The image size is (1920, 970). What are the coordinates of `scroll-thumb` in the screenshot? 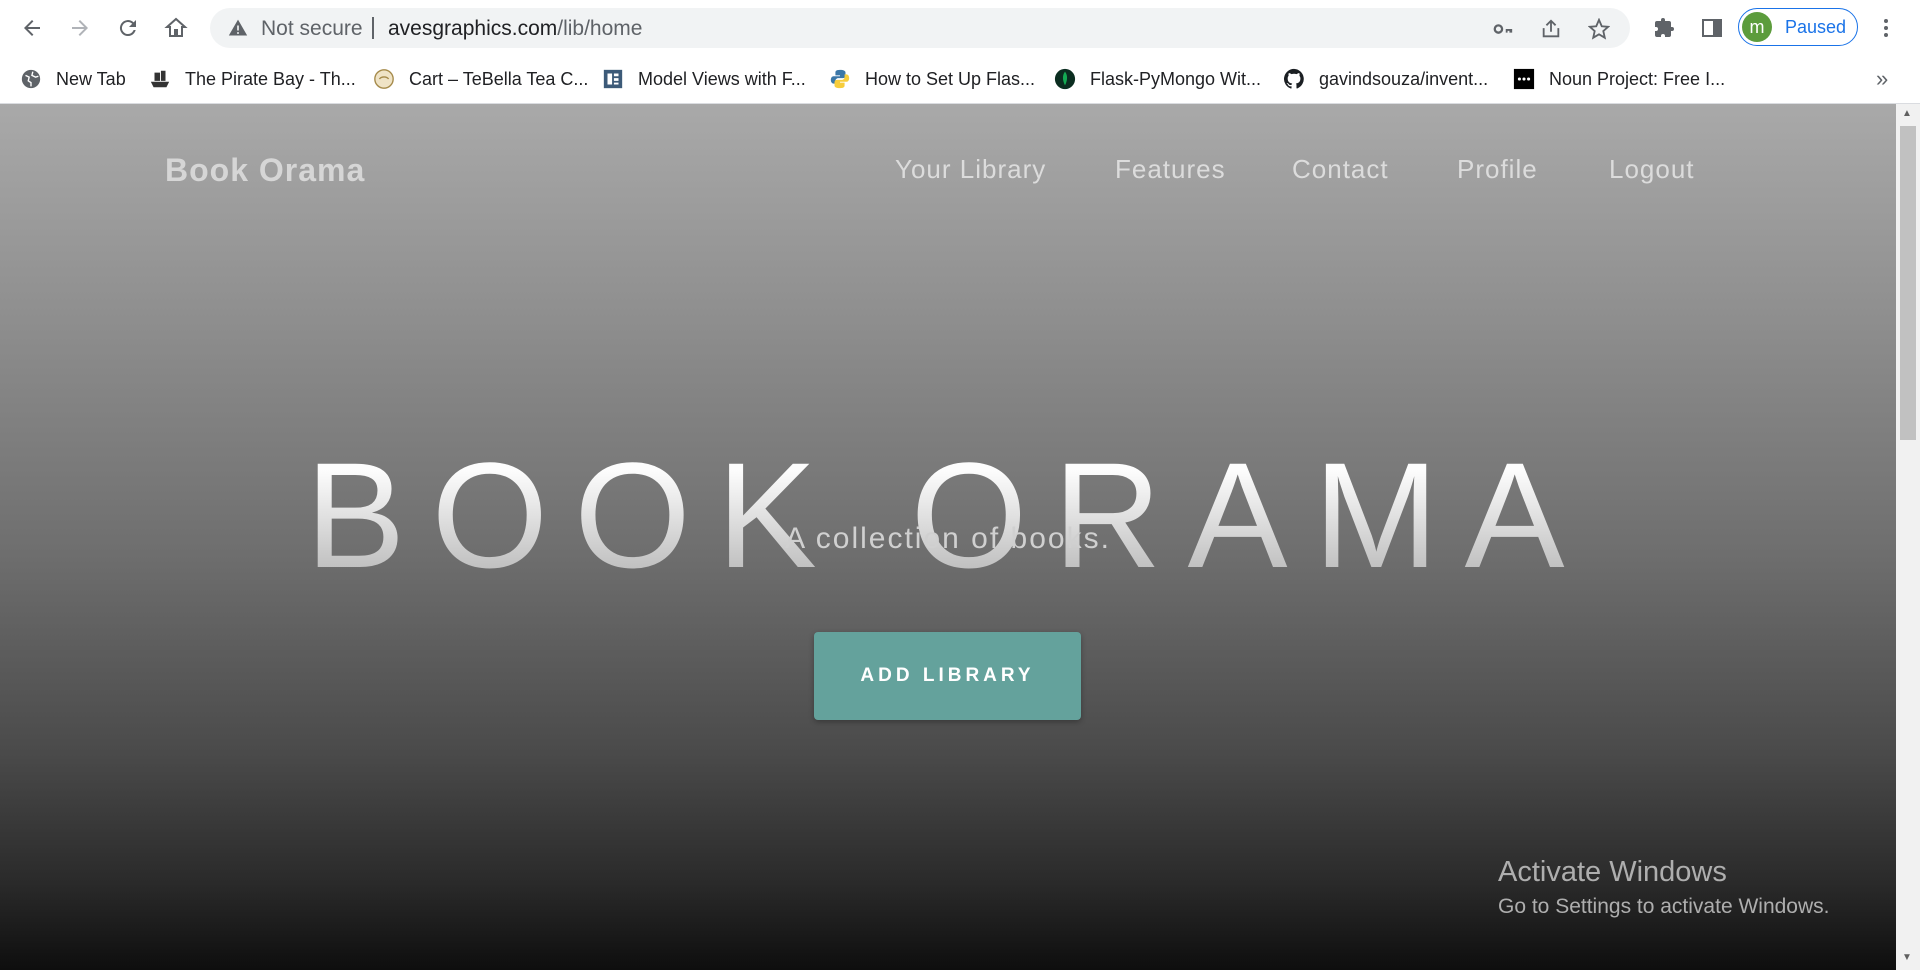 It's located at (1908, 283).